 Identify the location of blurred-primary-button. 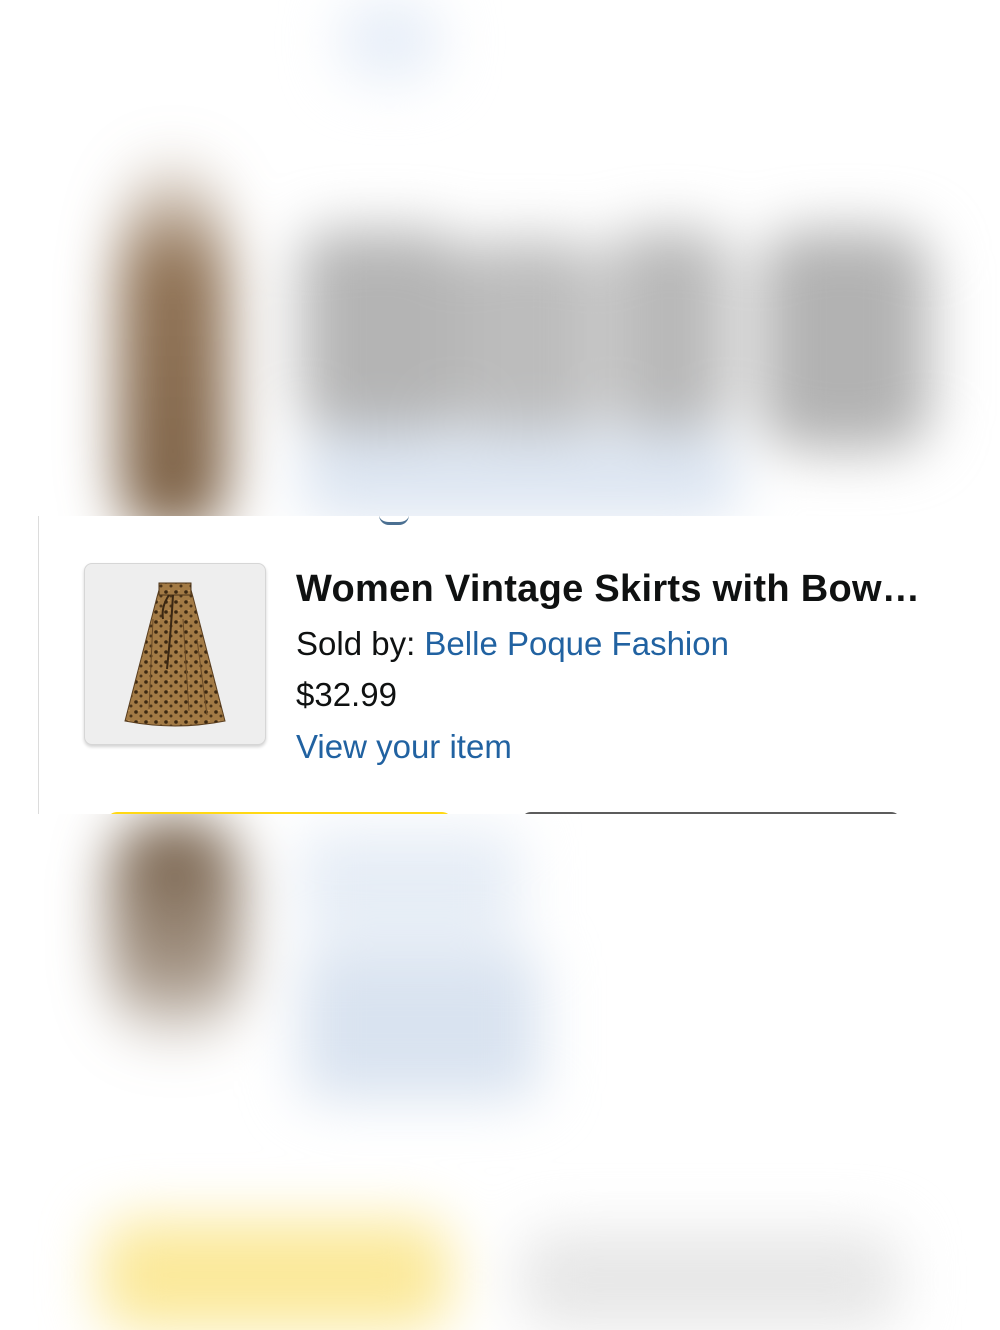
(275, 1275).